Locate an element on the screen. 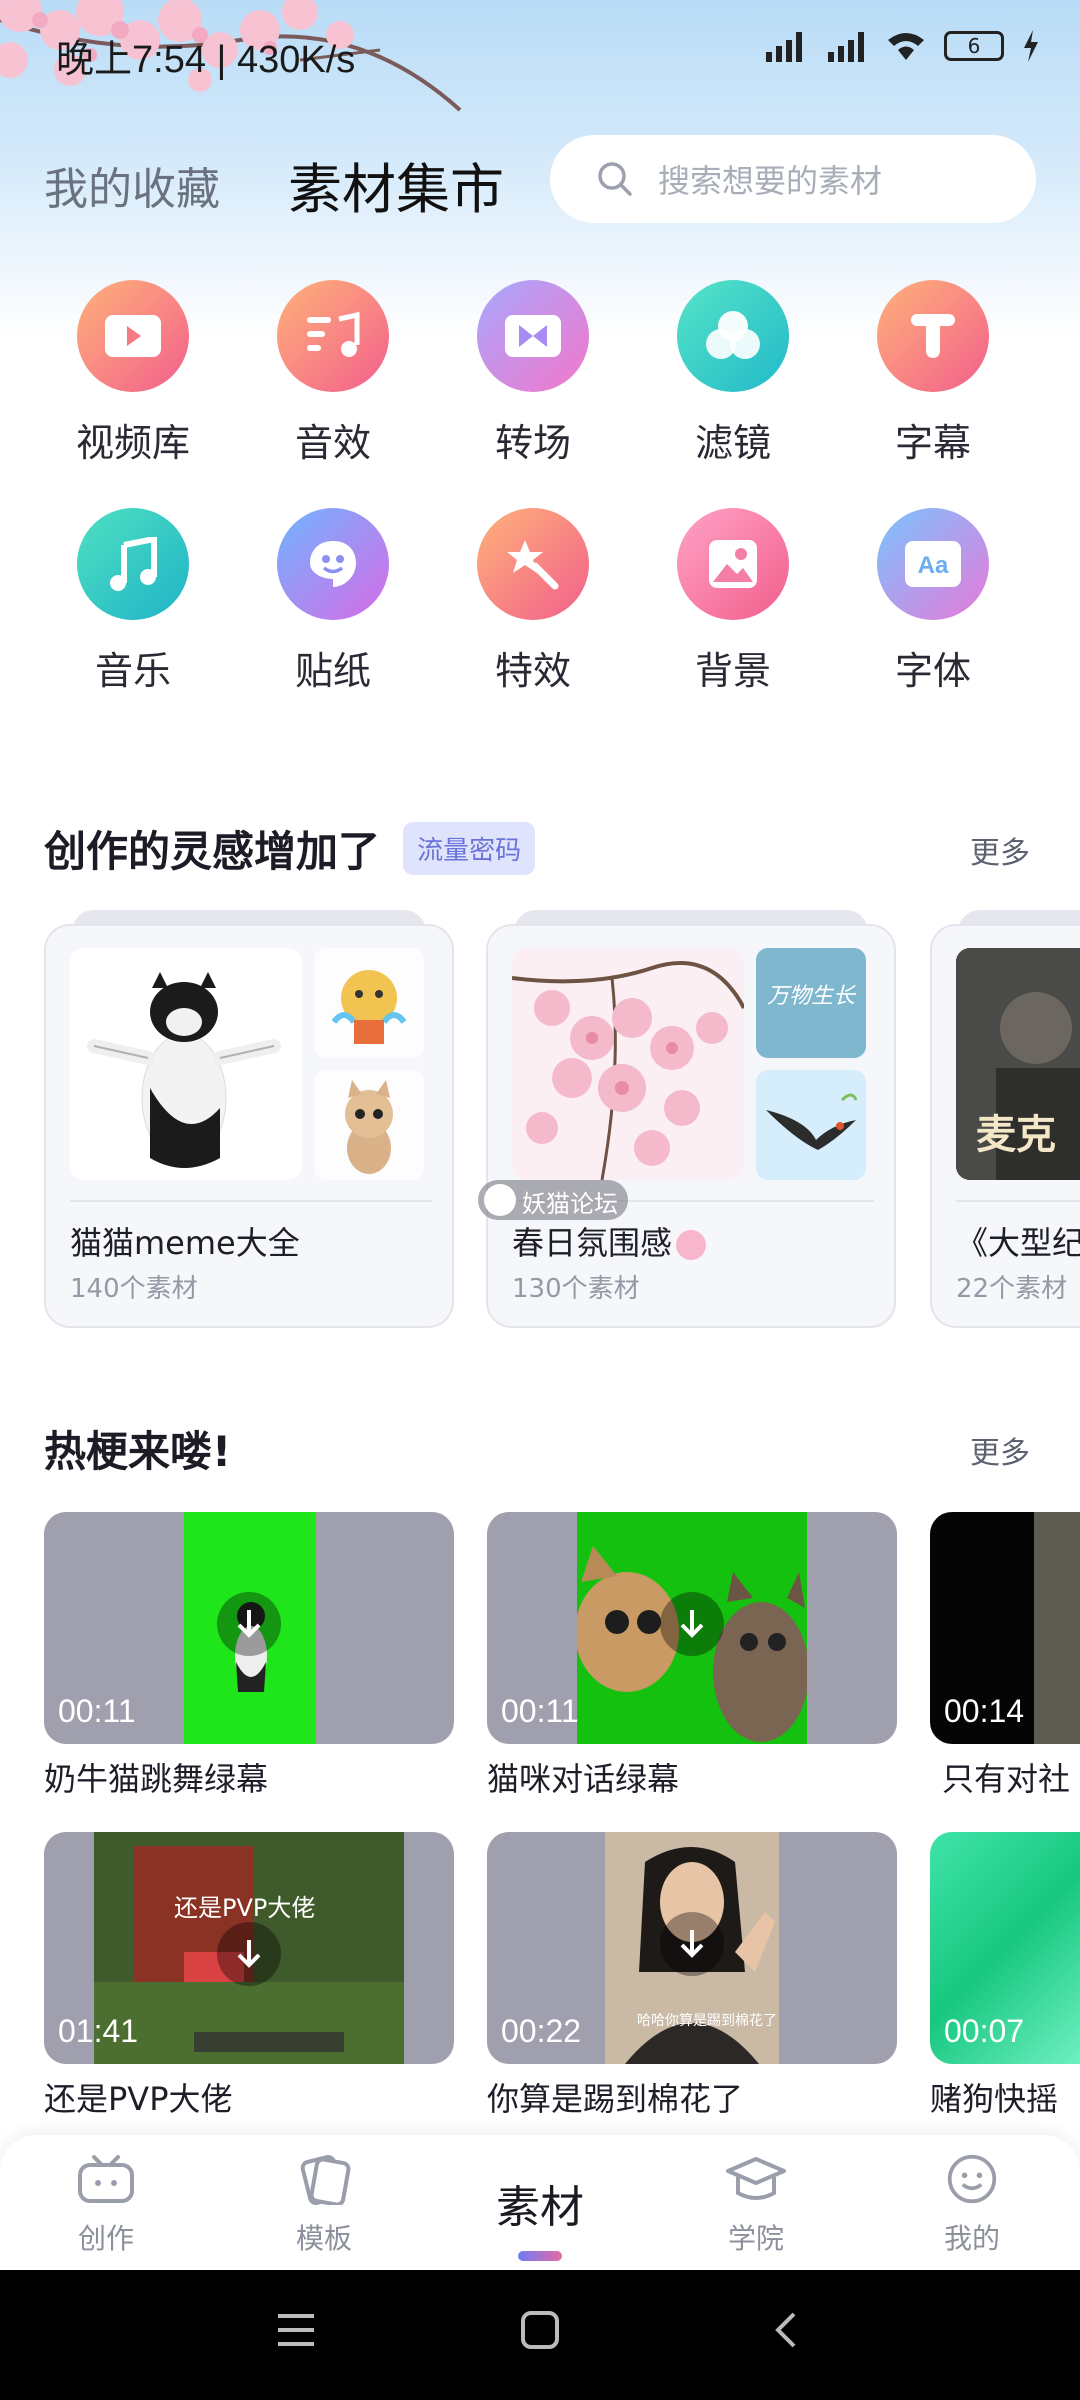 This screenshot has height=2400, width=1080. category-label: 转场 is located at coordinates (532, 443).